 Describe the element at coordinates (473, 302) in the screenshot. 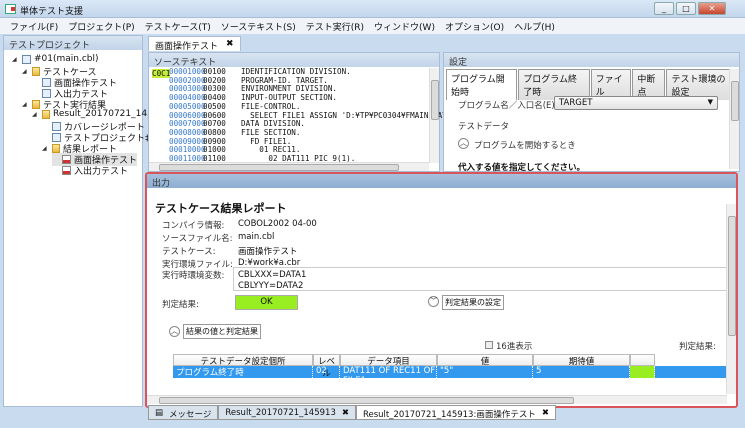

I see `judge-settings-toggle: 判定結果の設定` at that location.